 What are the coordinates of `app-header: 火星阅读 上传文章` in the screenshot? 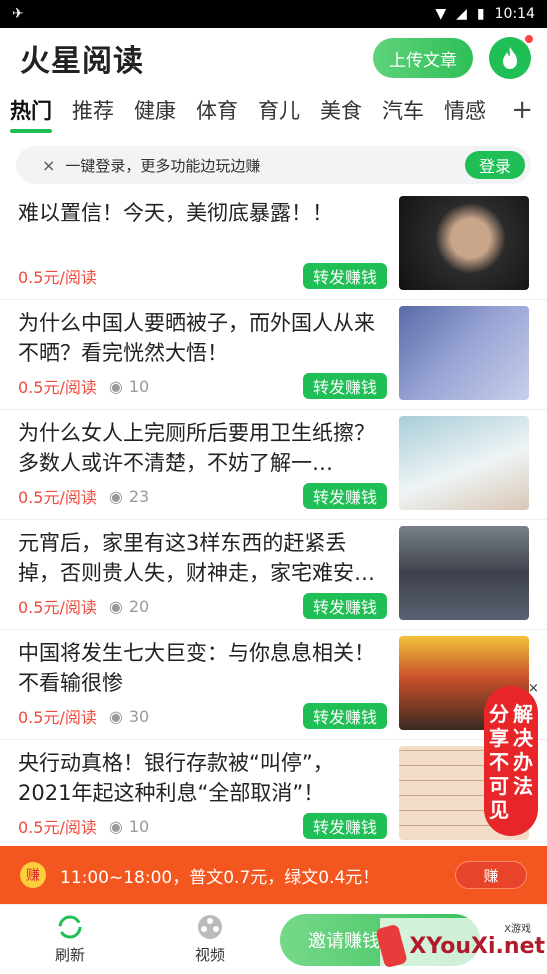 It's located at (273, 58).